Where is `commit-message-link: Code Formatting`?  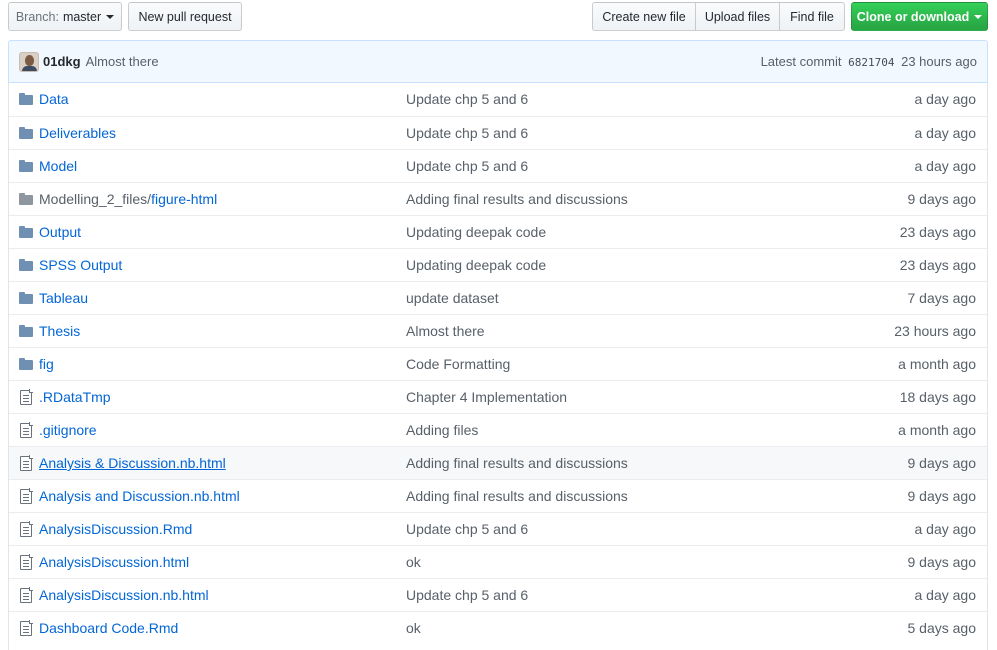 commit-message-link: Code Formatting is located at coordinates (458, 364).